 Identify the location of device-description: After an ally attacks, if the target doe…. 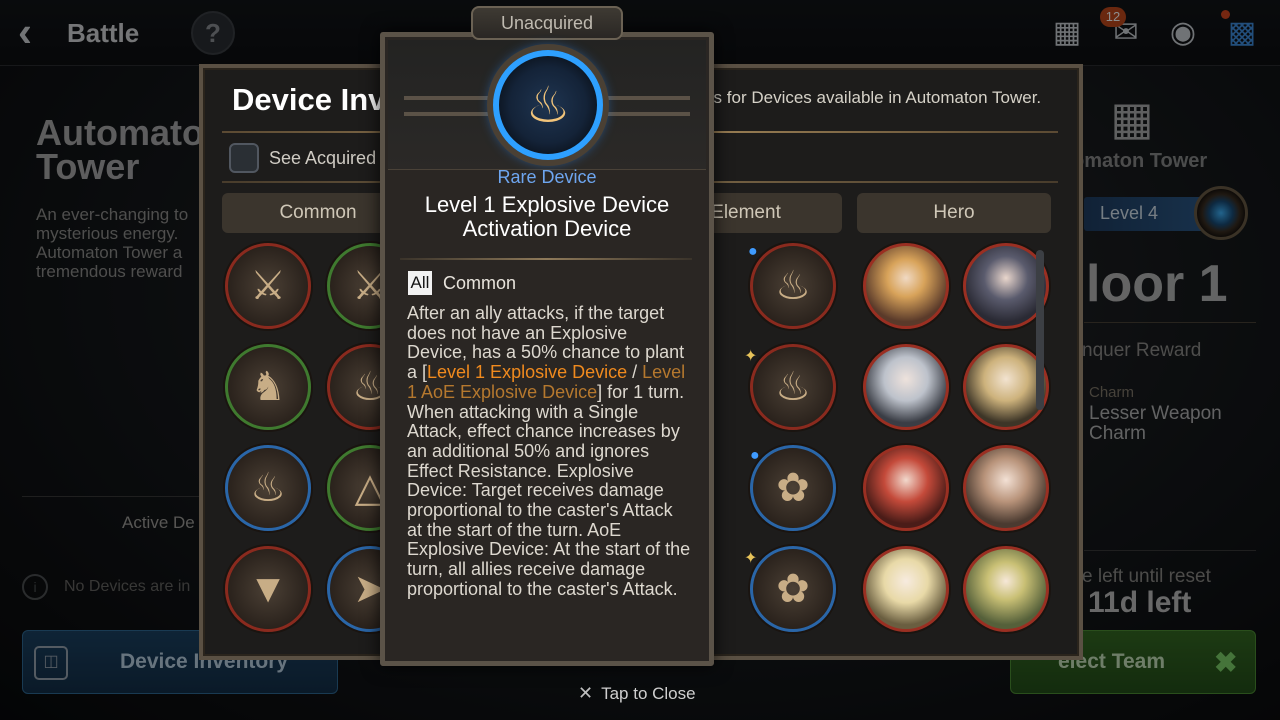
(549, 451).